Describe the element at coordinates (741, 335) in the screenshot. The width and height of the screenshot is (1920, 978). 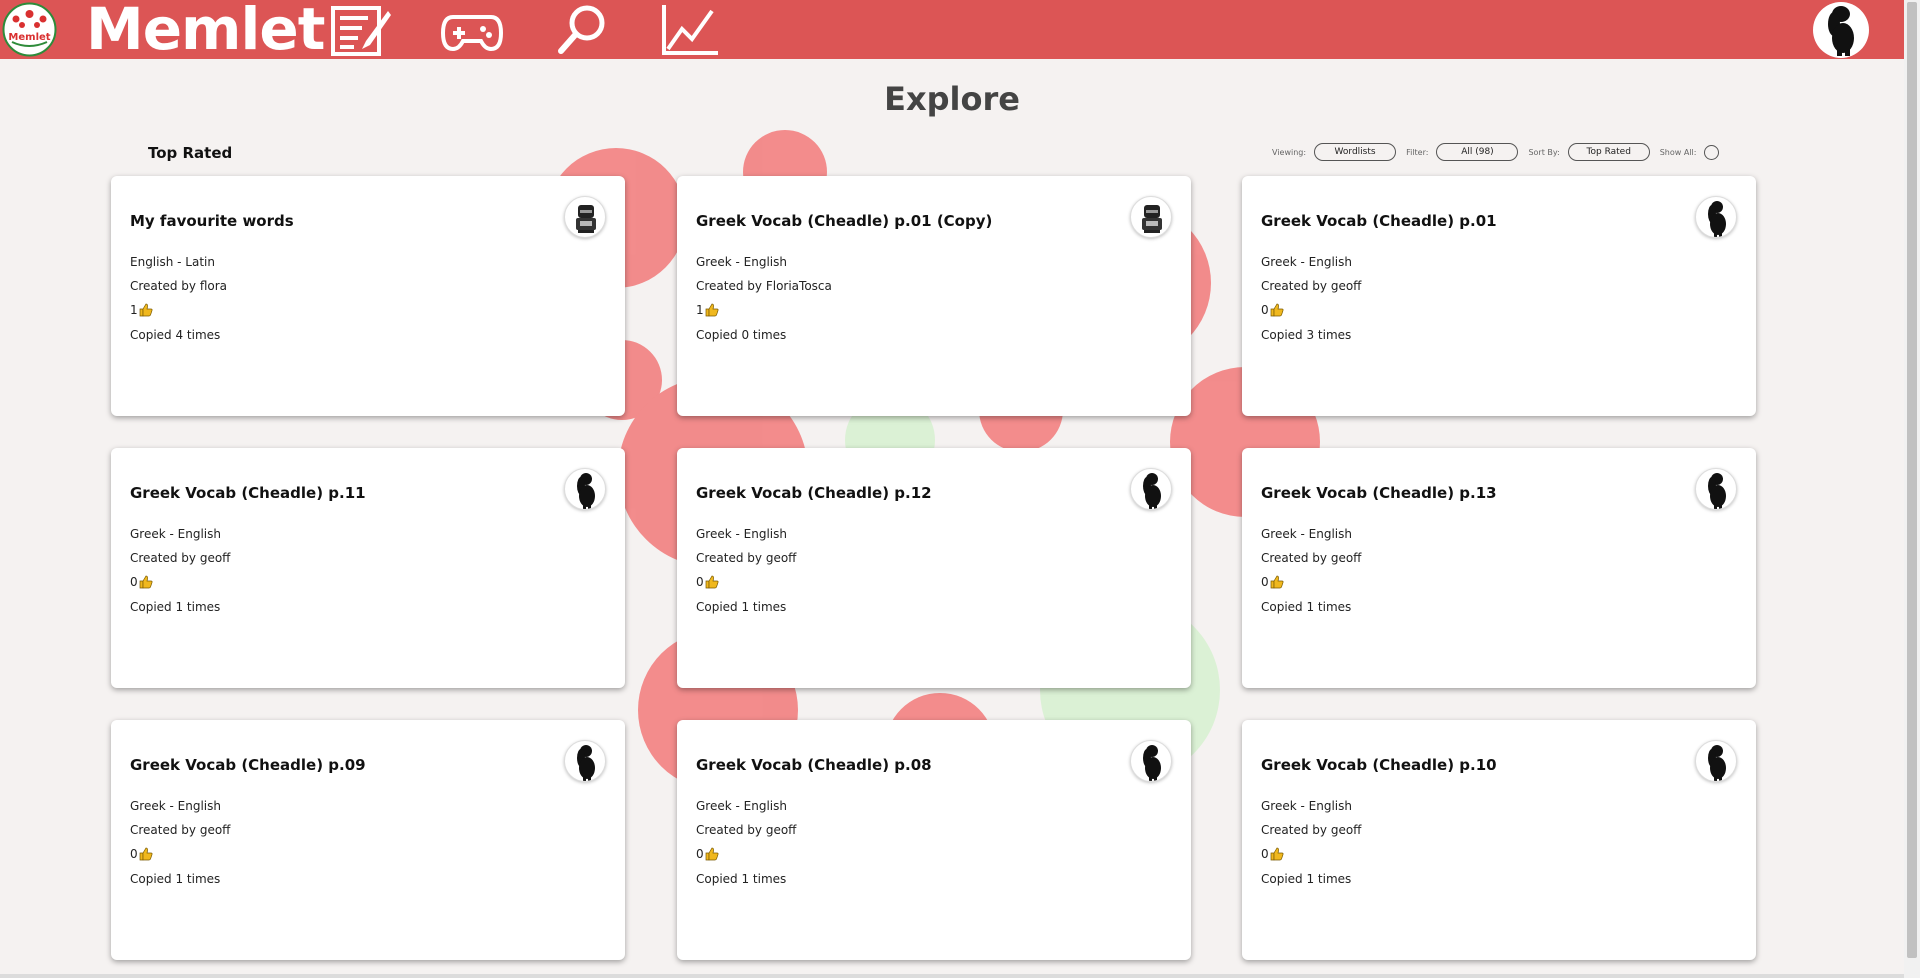
I see `card-copied-count: Copied 0 times` at that location.